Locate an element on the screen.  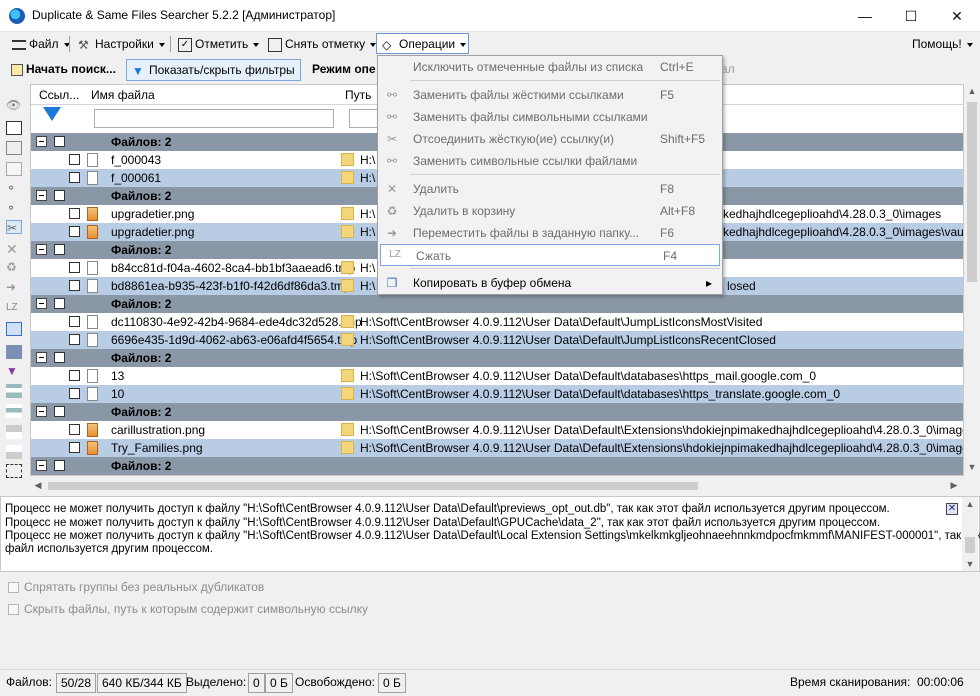
scroll-left-icon: ◀ is located at coordinates (38, 485).